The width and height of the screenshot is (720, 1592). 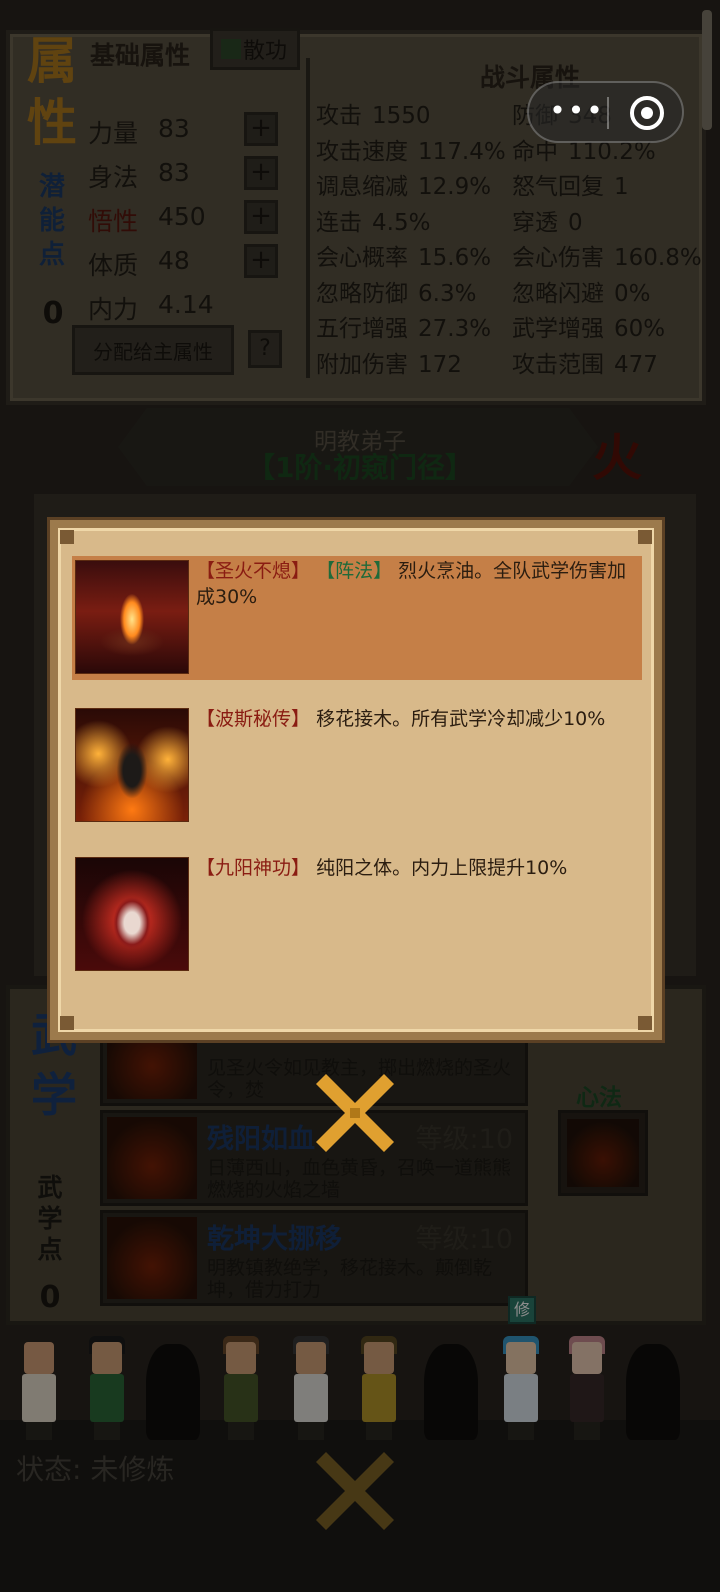 I want to click on trait-image-persian-secret, so click(x=132, y=765).